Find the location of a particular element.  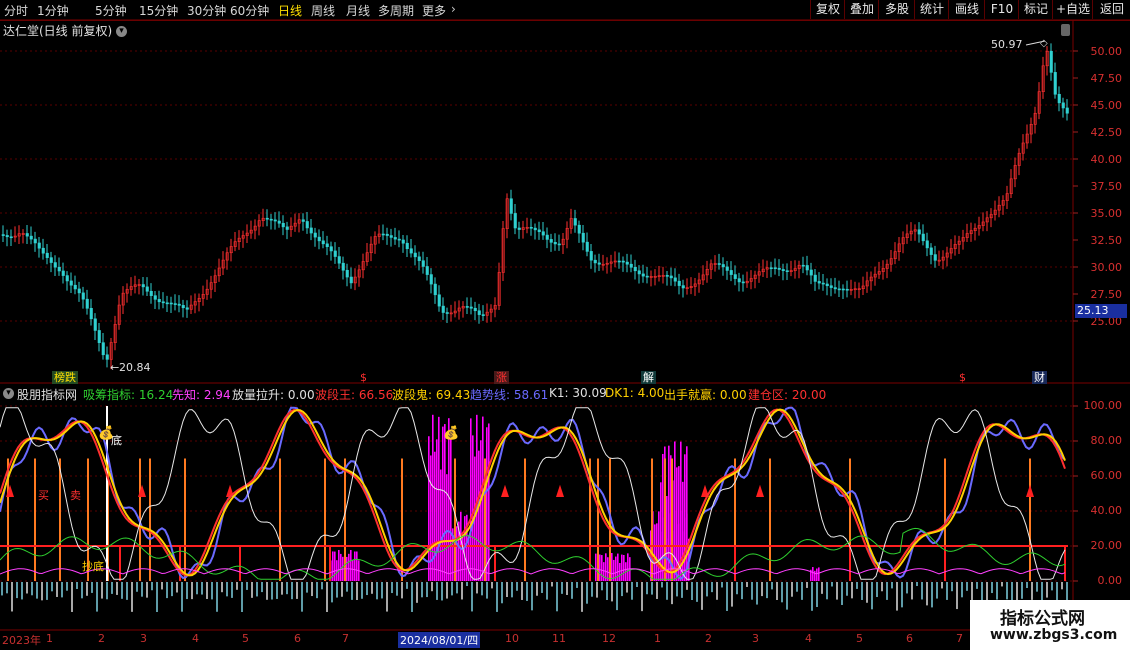

diamond-icon: ◇ is located at coordinates (1044, 43).